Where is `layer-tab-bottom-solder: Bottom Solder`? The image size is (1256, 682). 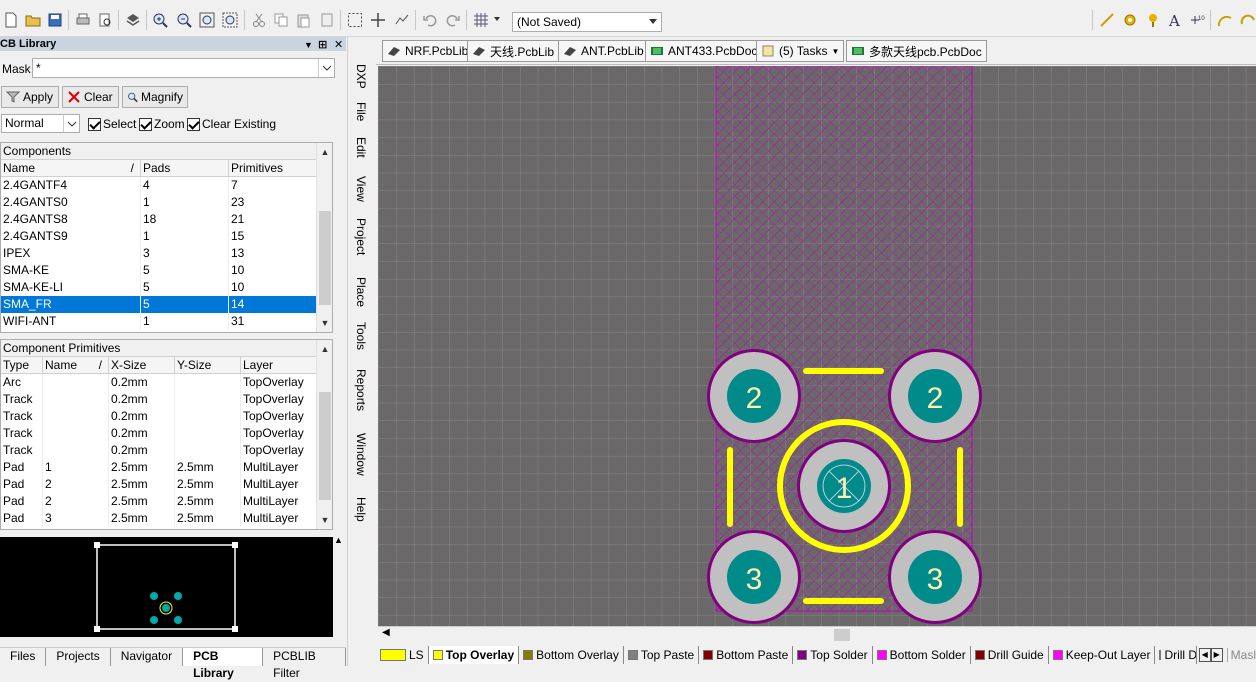 layer-tab-bottom-solder: Bottom Solder is located at coordinates (922, 654).